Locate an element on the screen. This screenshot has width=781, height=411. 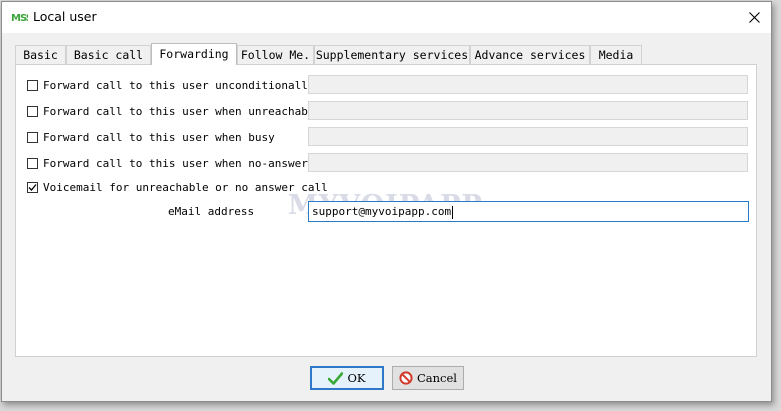
window-title: Local user is located at coordinates (65, 16).